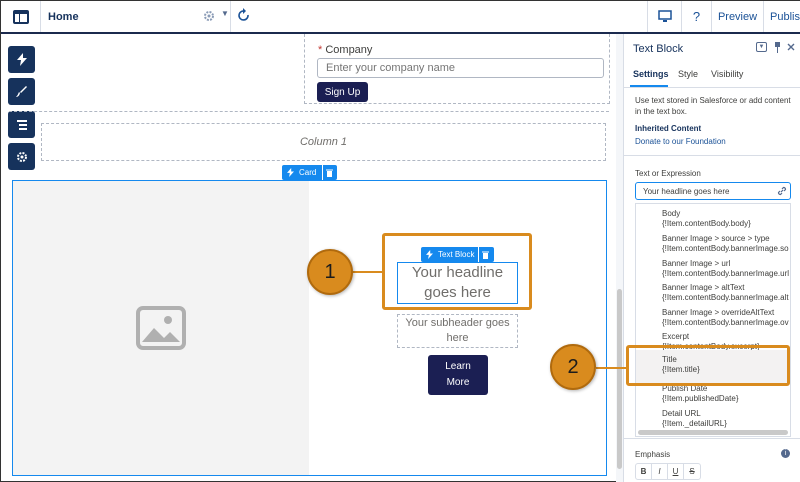  What do you see at coordinates (725, 322) in the screenshot?
I see `option-expression: {!Item.contentBody.bannerImage.ov` at bounding box center [725, 322].